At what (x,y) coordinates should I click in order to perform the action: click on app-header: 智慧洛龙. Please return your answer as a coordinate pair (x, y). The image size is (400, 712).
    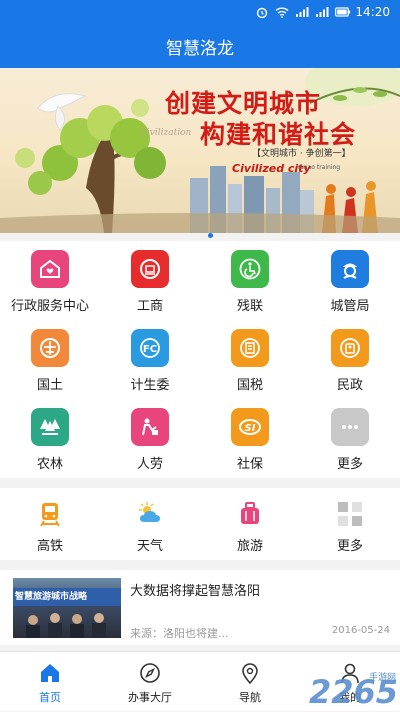
    Looking at the image, I should click on (200, 46).